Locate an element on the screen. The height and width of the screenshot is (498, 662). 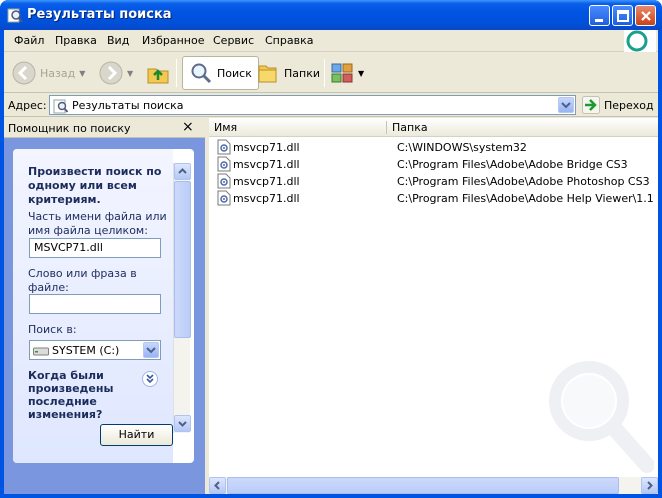
file-folder: C:\Program Files\Adobe\Adobe Bridge CS3 is located at coordinates (512, 164).